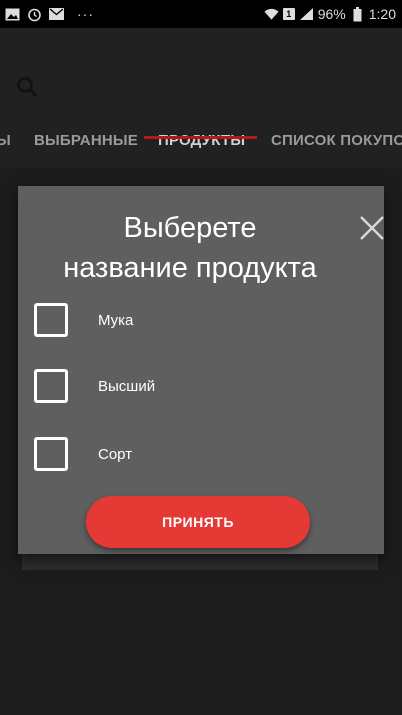  I want to click on accept-button: ПРИНЯТЬ, so click(198, 522).